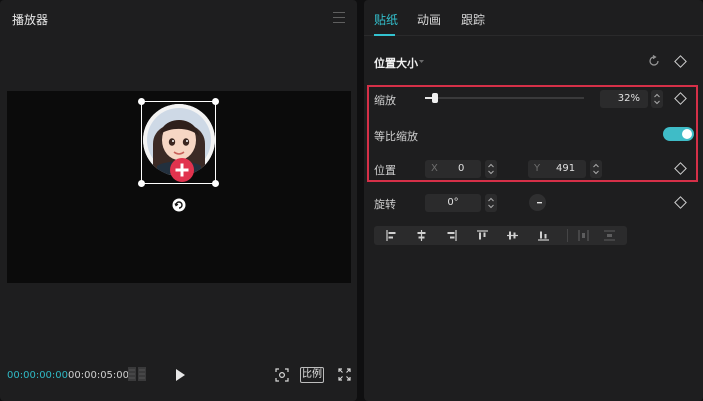 The width and height of the screenshot is (703, 401). I want to click on menu-icon, so click(339, 17).